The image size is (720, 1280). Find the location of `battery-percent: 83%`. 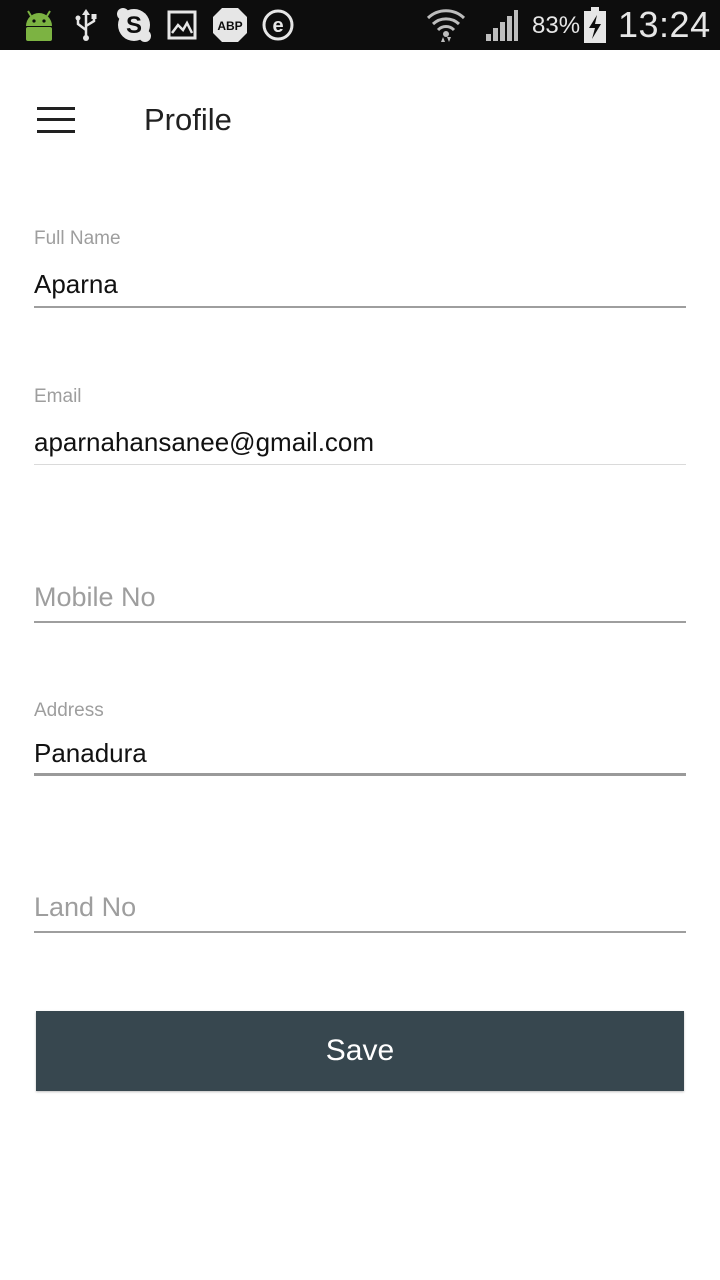

battery-percent: 83% is located at coordinates (556, 25).